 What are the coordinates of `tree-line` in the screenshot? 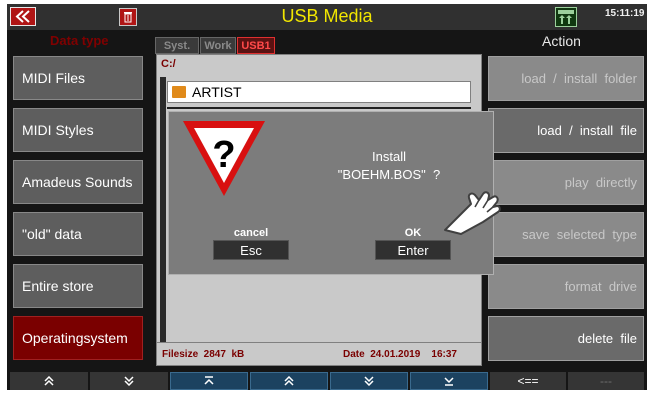 It's located at (163, 209).